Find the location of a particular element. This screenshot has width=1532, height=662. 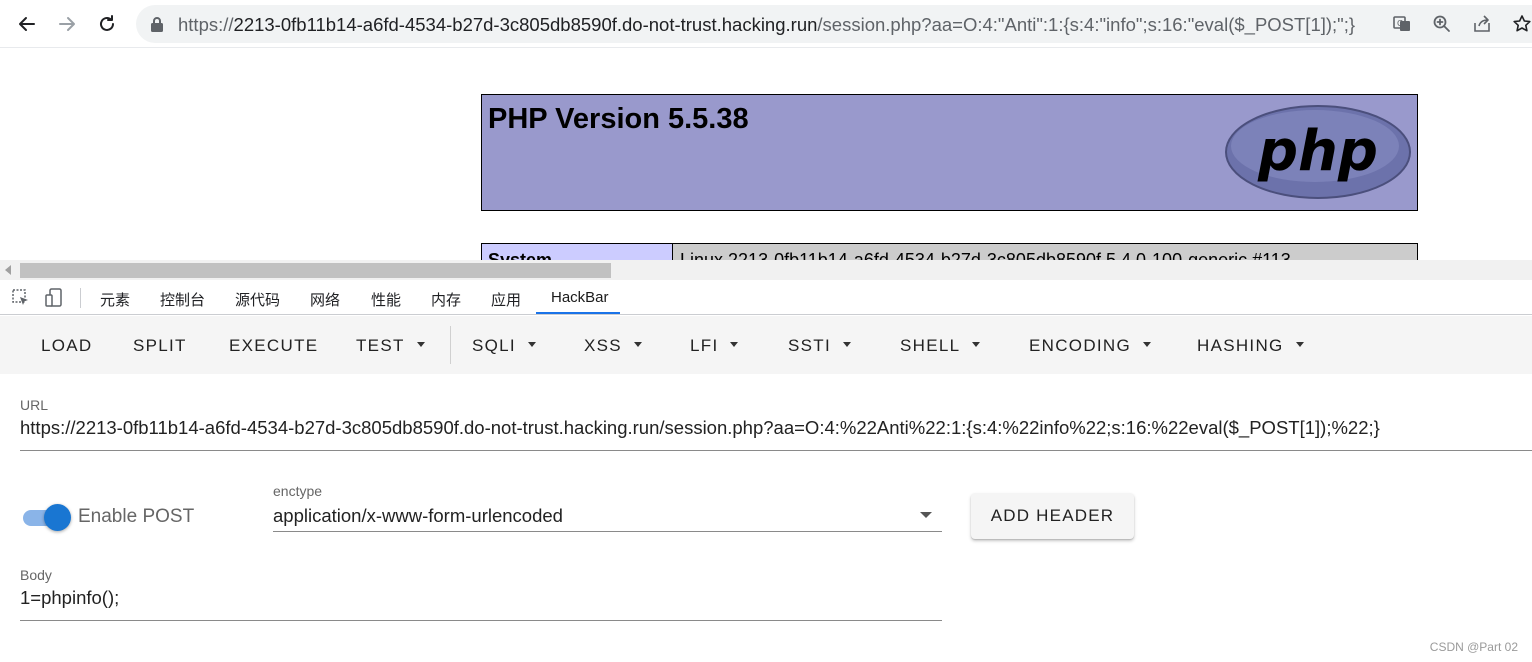

shell-dropdown: SHELL is located at coordinates (940, 346).